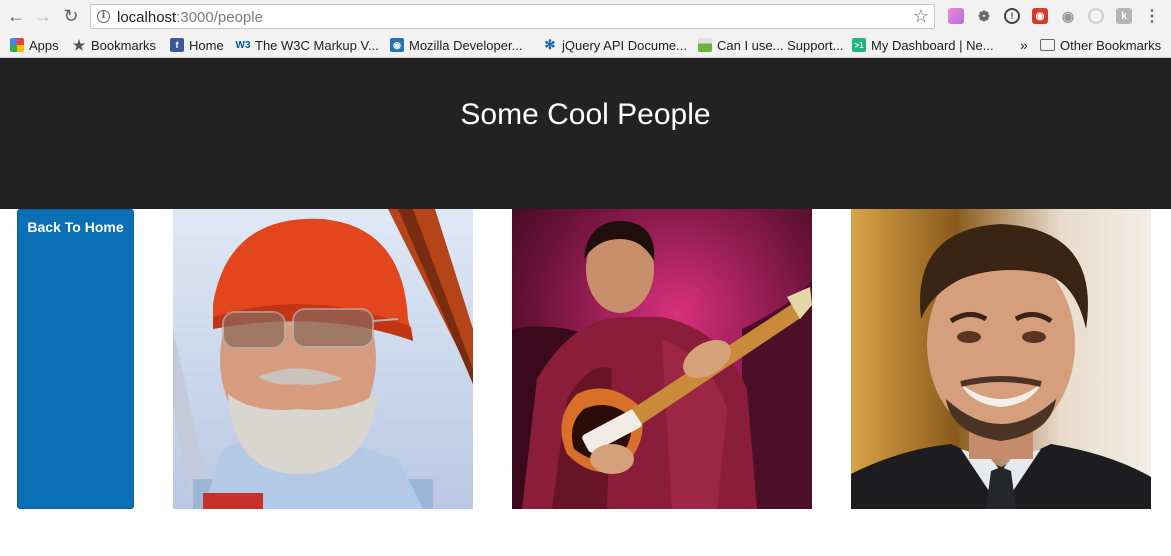 This screenshot has width=1171, height=556. I want to click on page-title: Some Cool People, so click(585, 114).